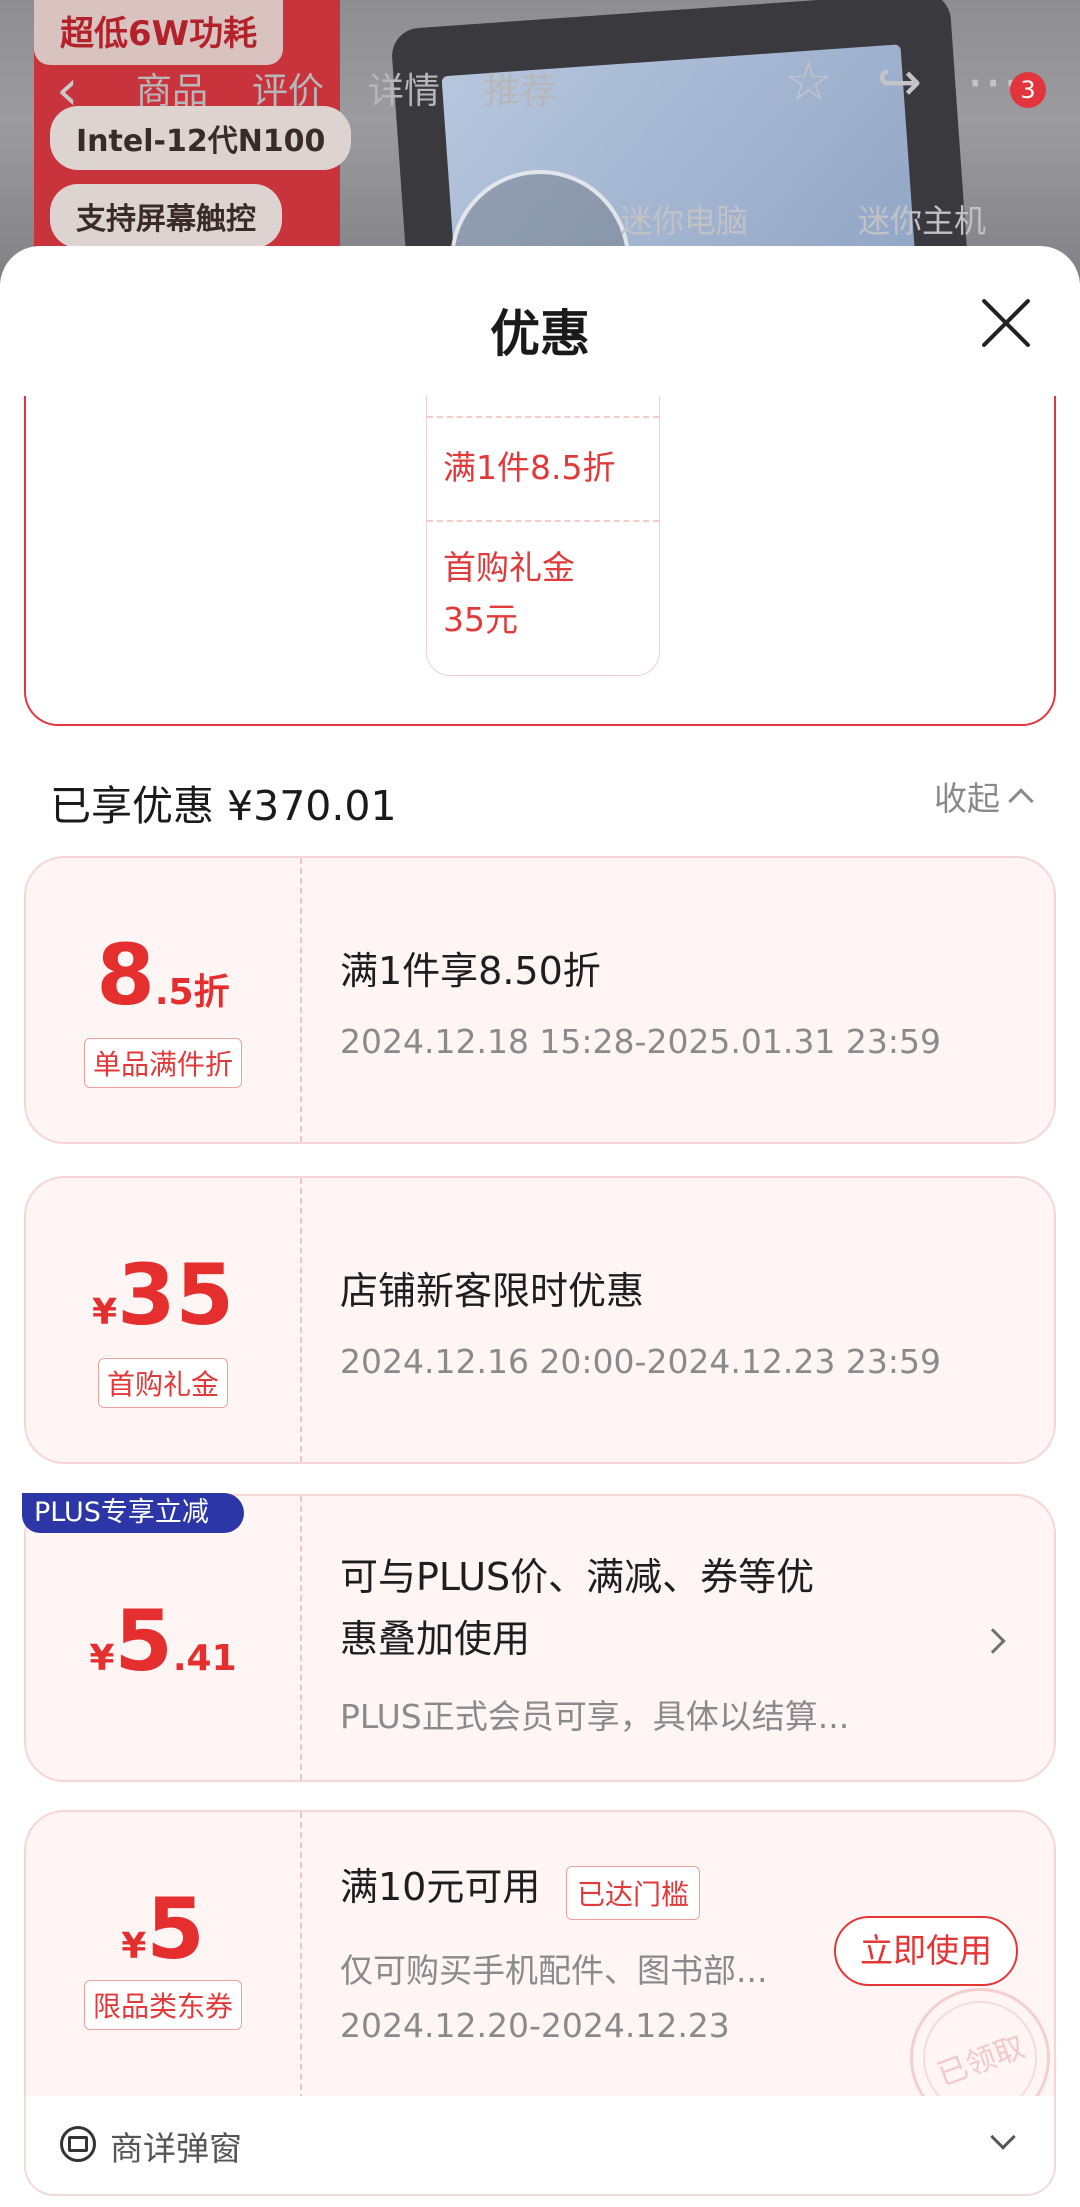 This screenshot has height=2207, width=1080. What do you see at coordinates (993, 1641) in the screenshot?
I see `chevron-right-icon` at bounding box center [993, 1641].